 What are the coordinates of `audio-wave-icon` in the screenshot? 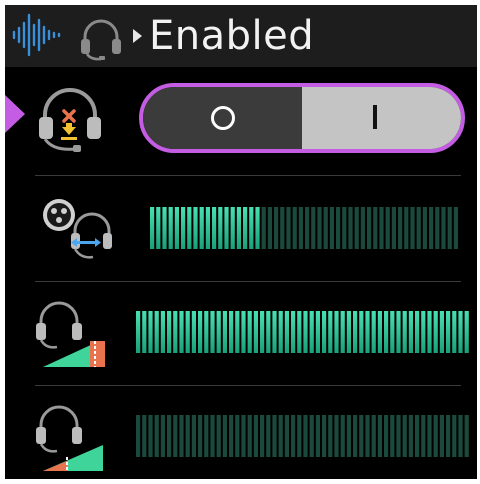 It's located at (36, 35).